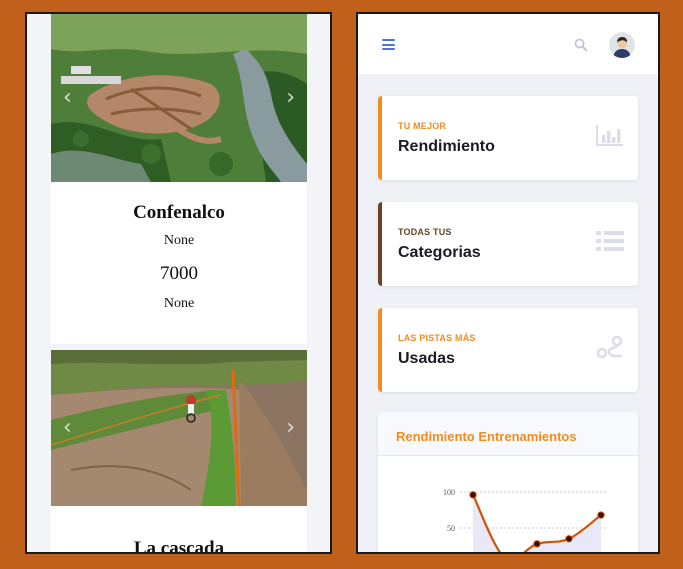 The height and width of the screenshot is (569, 683). What do you see at coordinates (449, 492) in the screenshot?
I see `y-tick-label: 100` at bounding box center [449, 492].